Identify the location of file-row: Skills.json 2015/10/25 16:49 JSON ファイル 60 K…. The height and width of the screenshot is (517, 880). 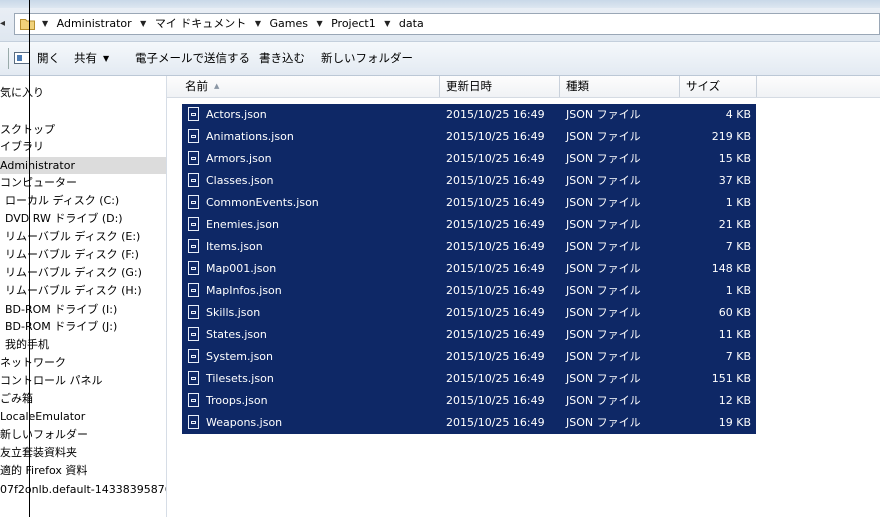
(469, 313).